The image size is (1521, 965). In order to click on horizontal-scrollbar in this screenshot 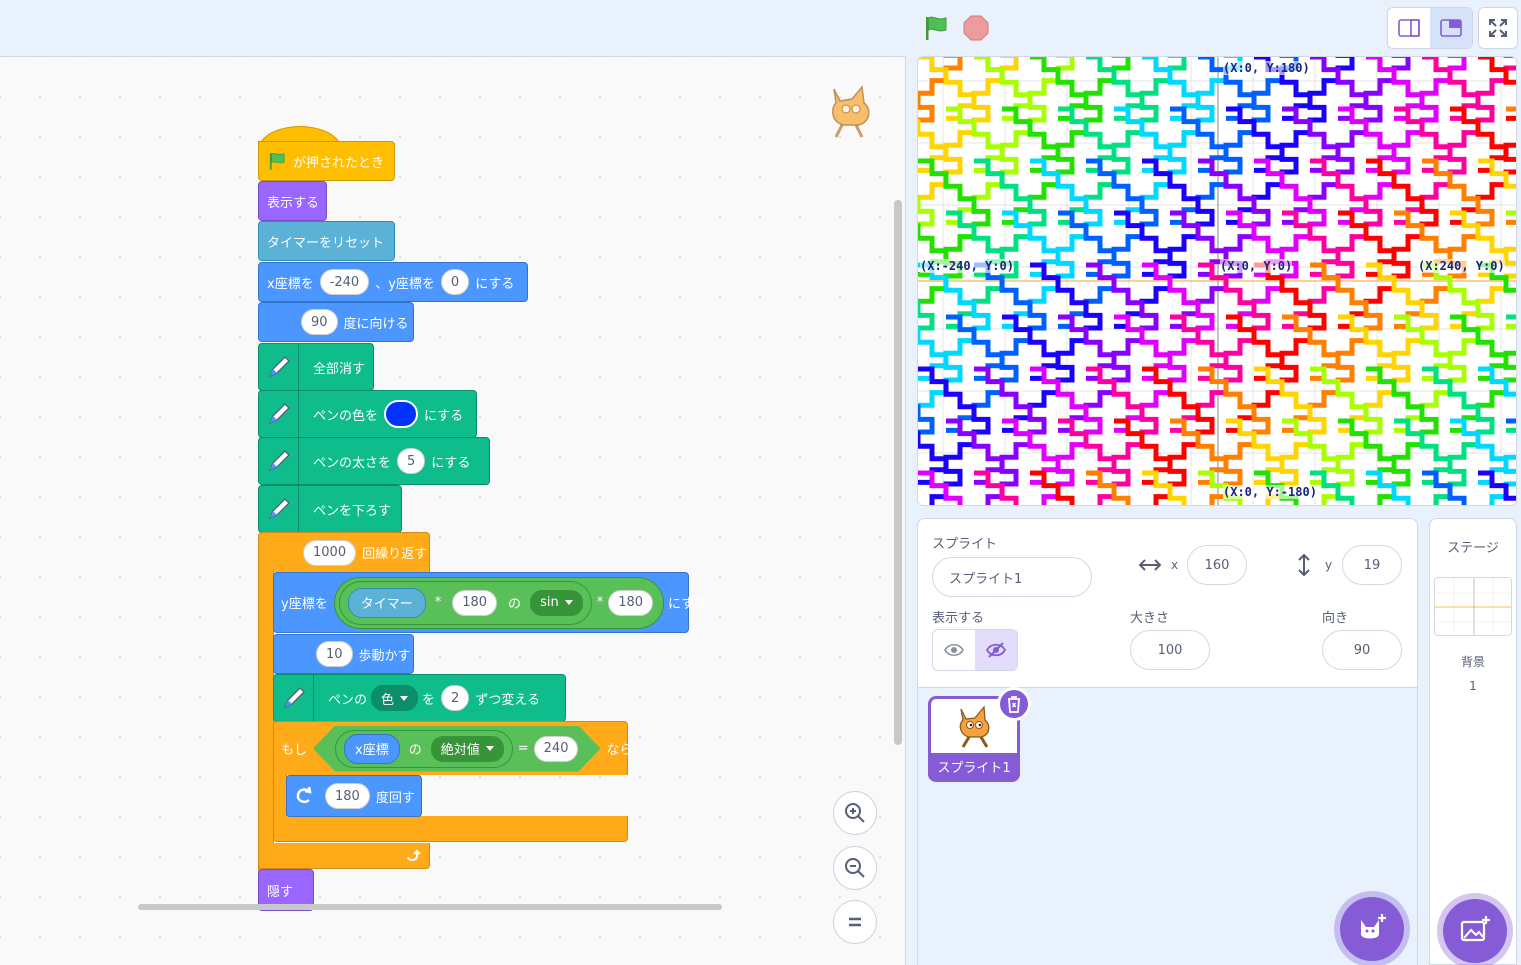, I will do `click(430, 907)`.